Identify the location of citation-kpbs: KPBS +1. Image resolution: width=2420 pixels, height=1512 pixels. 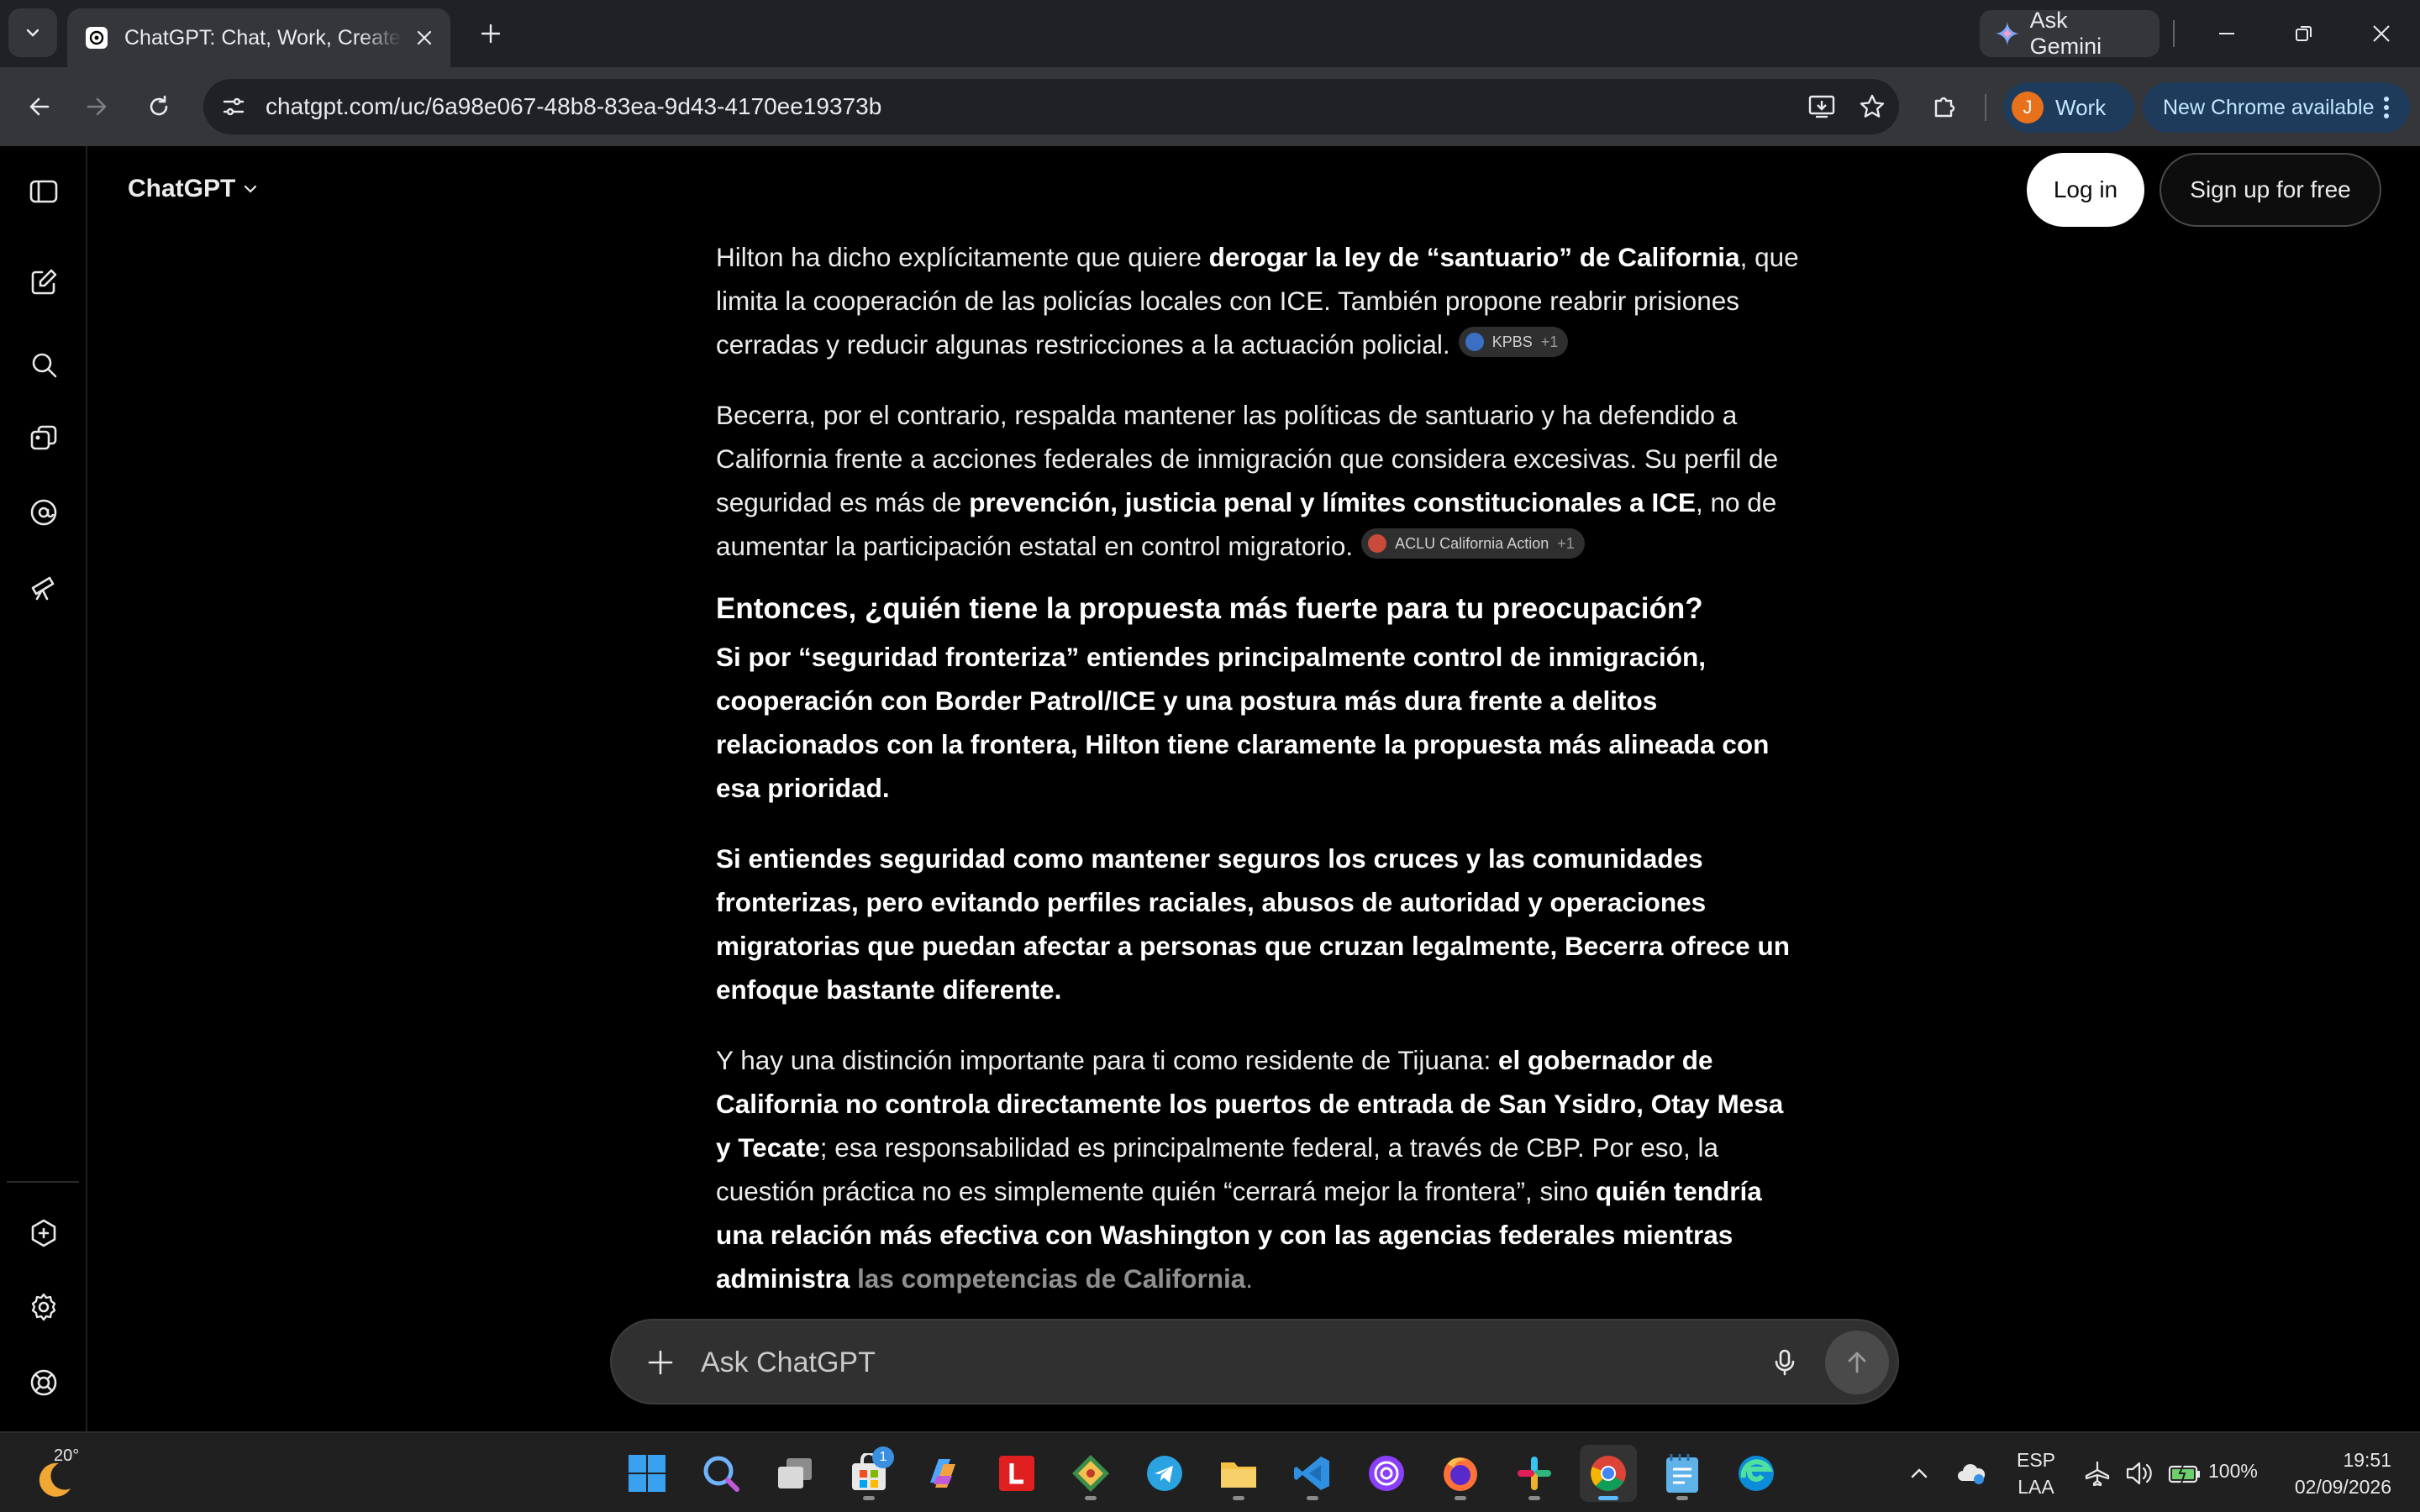
(1513, 342).